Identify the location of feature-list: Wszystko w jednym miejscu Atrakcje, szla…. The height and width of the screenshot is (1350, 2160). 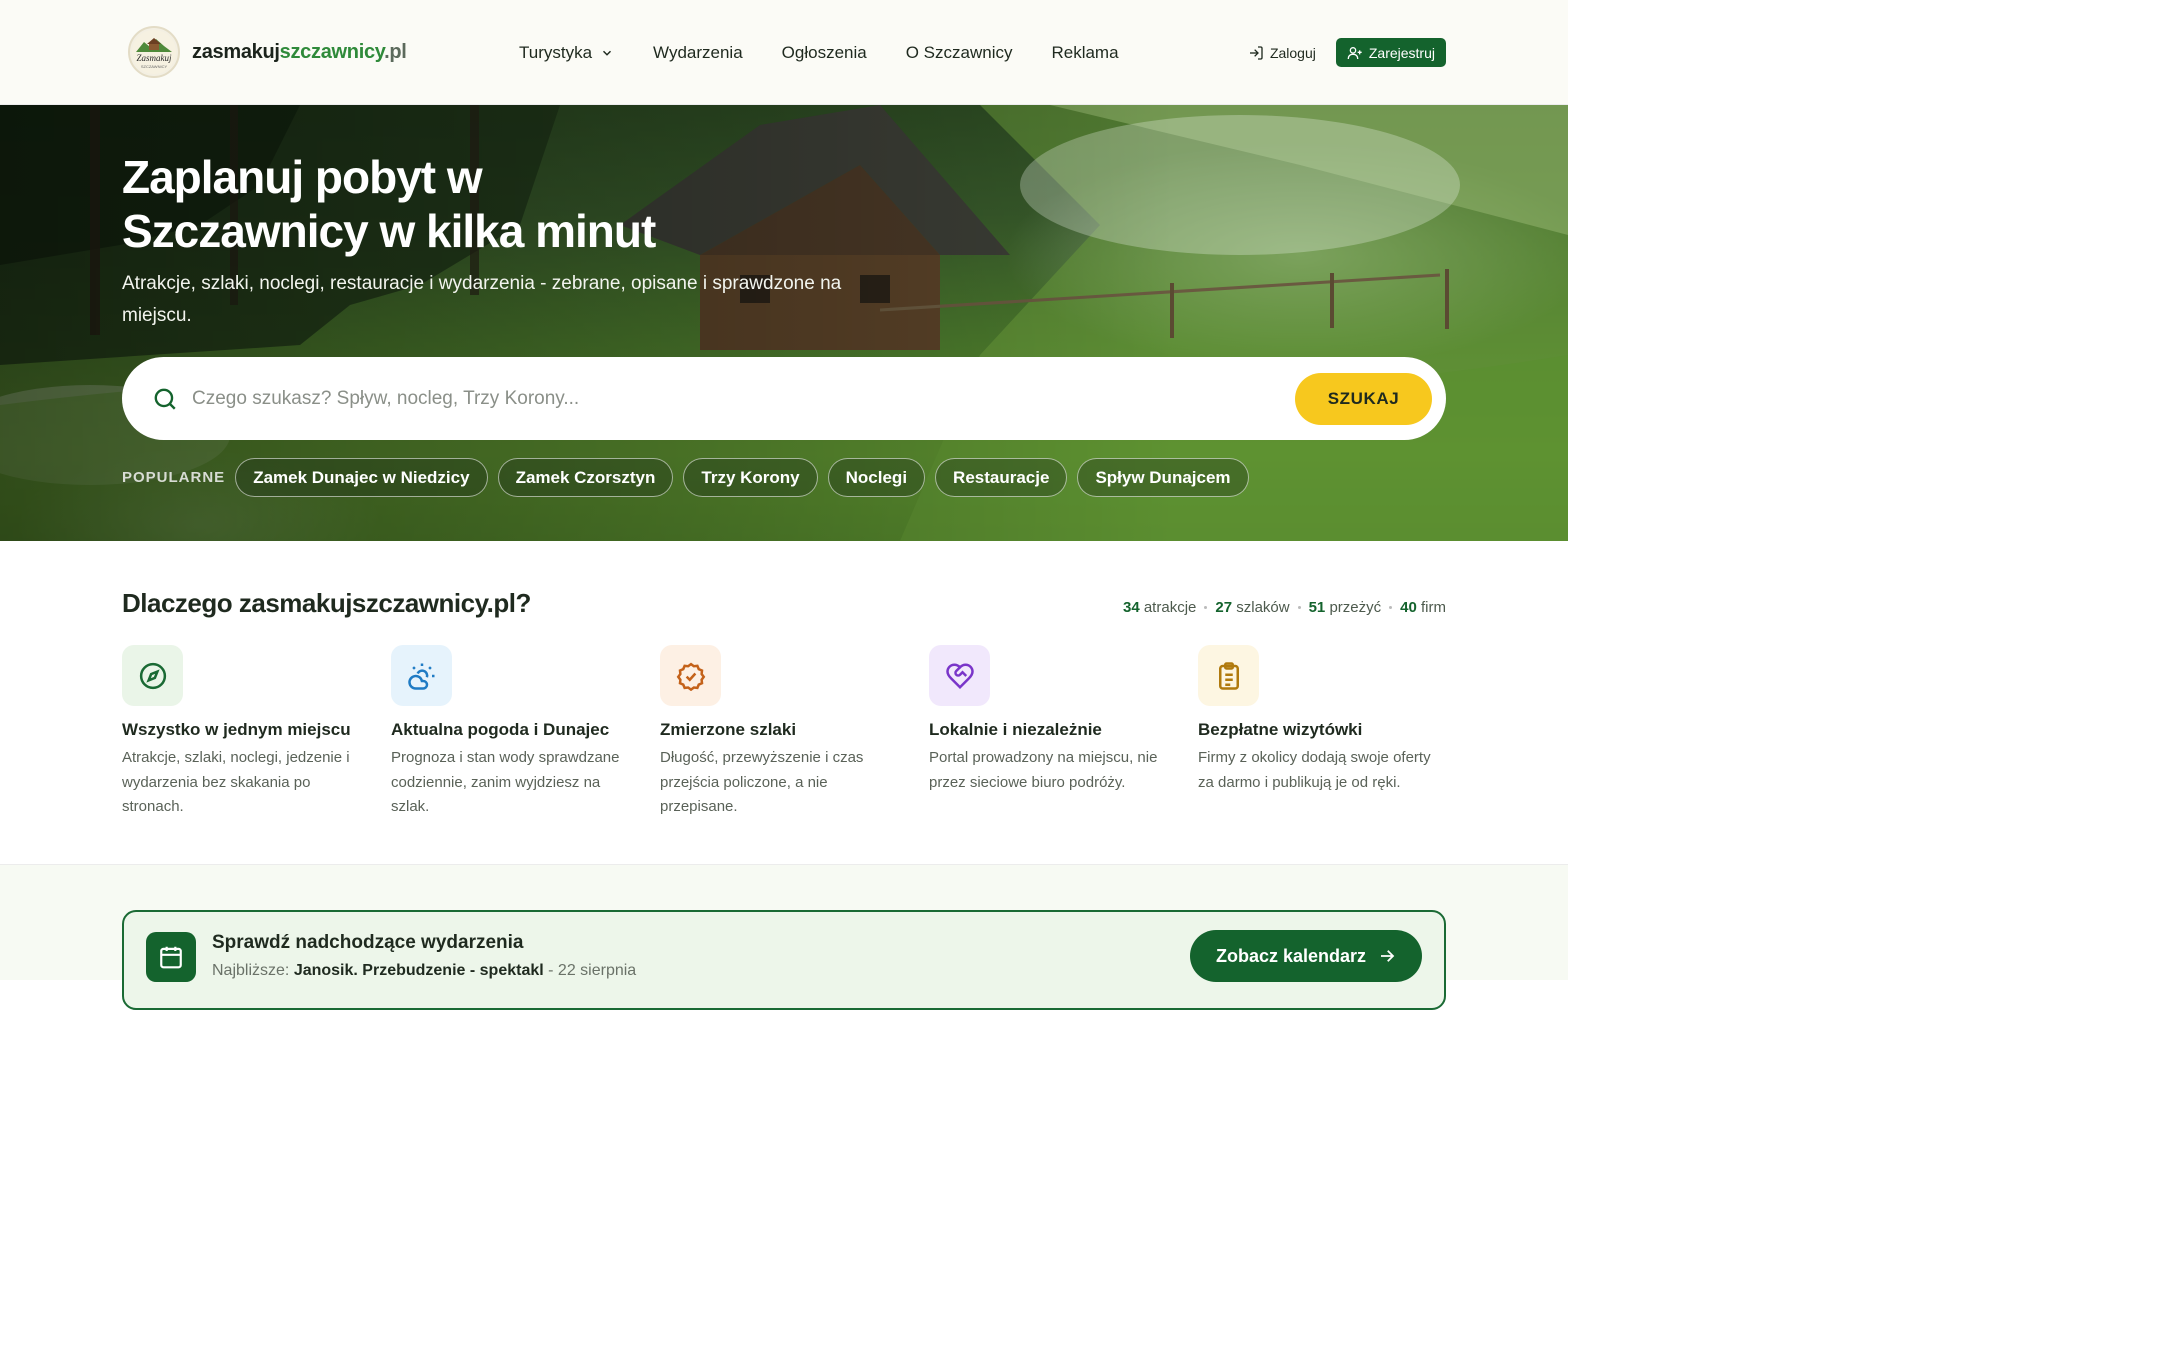
(794, 732).